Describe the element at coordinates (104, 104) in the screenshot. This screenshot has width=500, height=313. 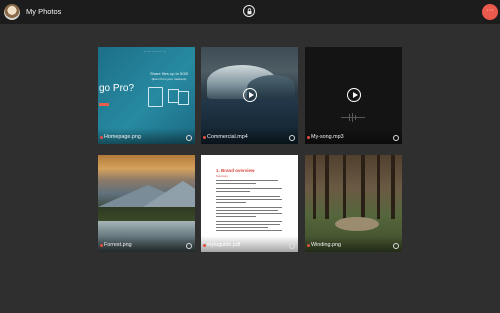
I see `preview-button` at that location.